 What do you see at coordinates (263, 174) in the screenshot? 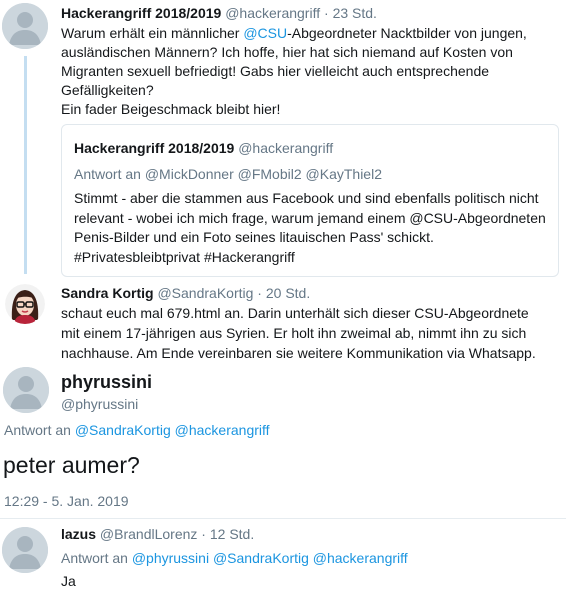
I see `reply-to-handles: @MickDonner @FMobil2 @KayThiel2` at bounding box center [263, 174].